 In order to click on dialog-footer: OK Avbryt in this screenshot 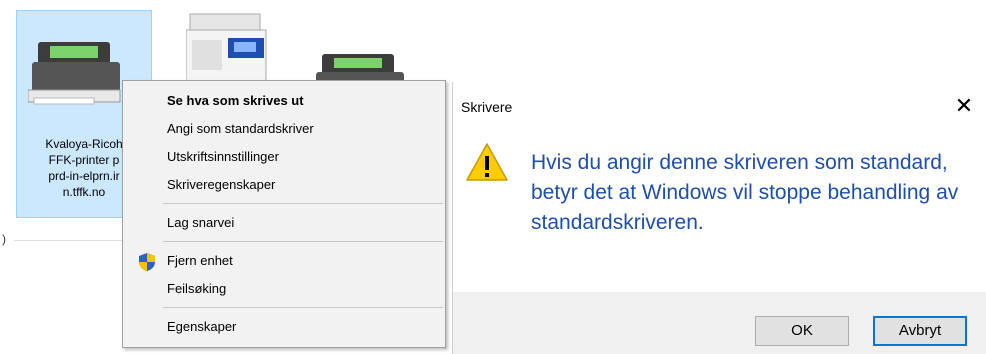, I will do `click(719, 323)`.